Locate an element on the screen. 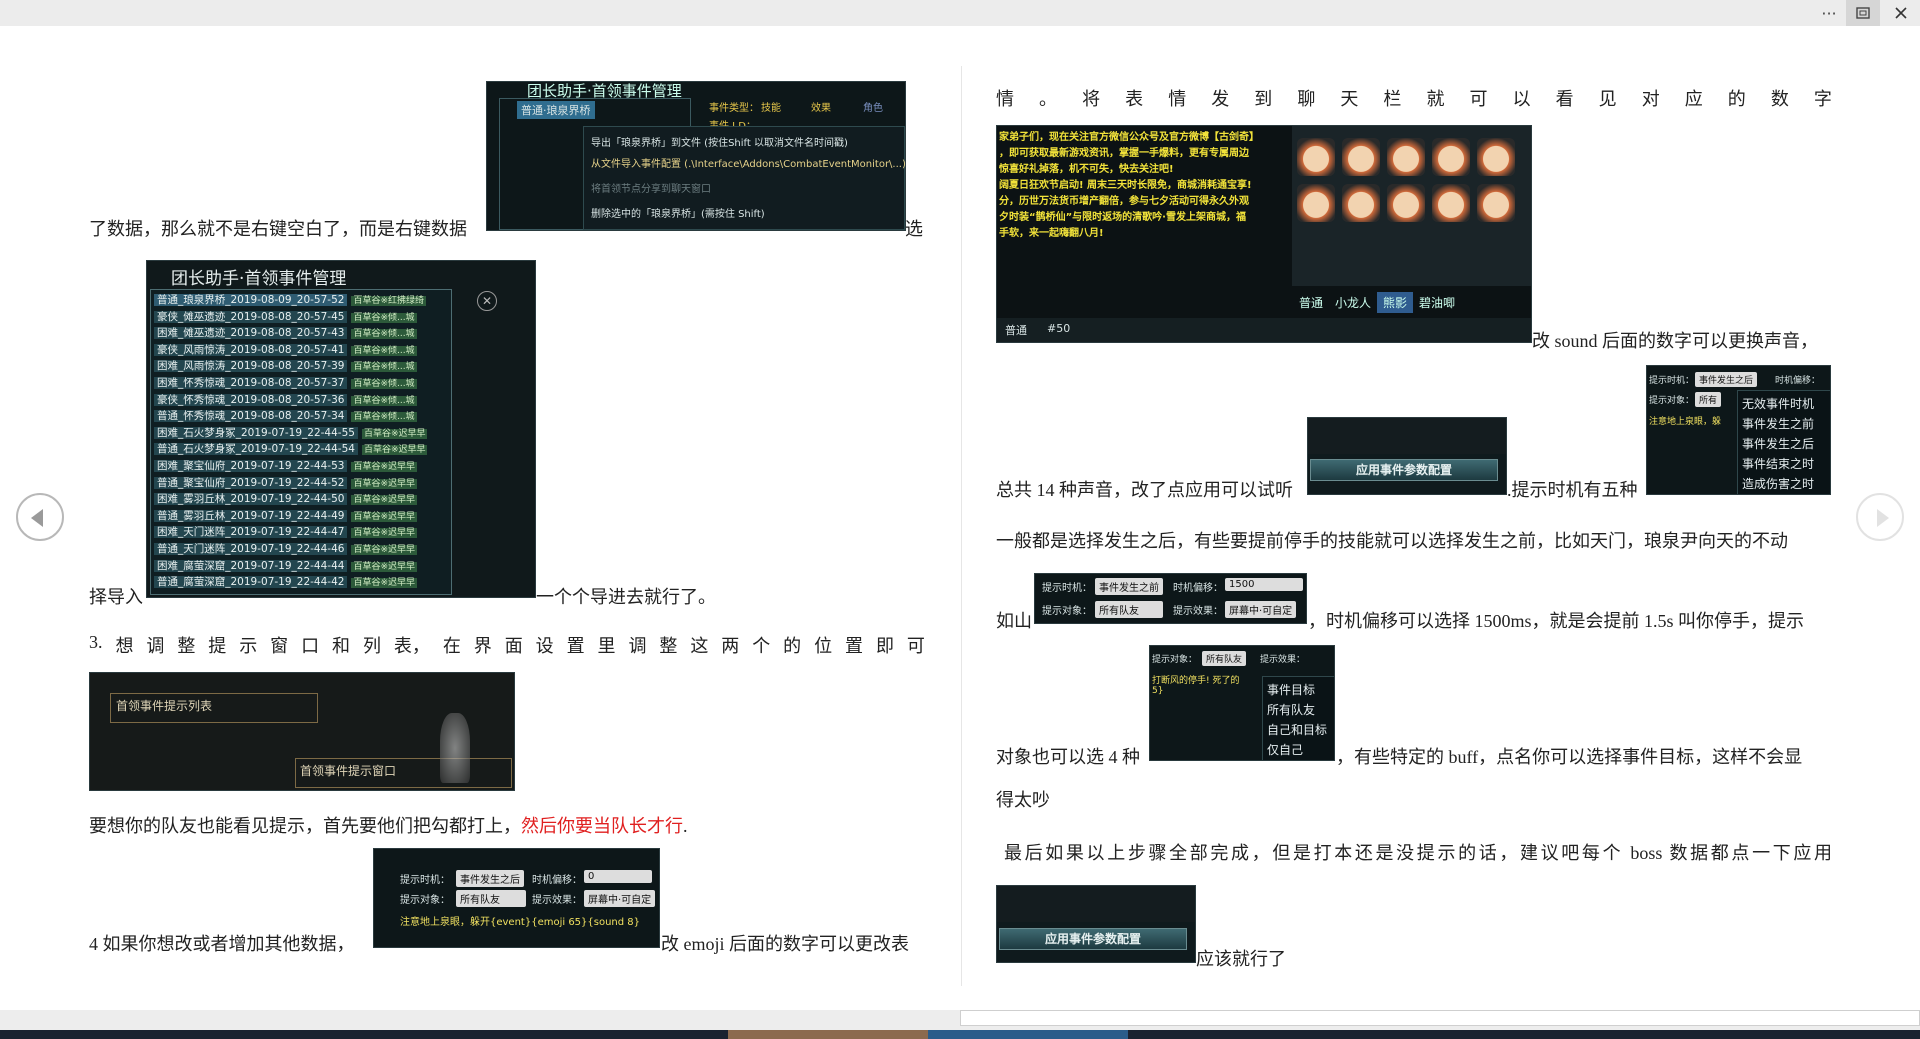  shot-file-tag: 百草谷※红拂绿绮 is located at coordinates (388, 301).